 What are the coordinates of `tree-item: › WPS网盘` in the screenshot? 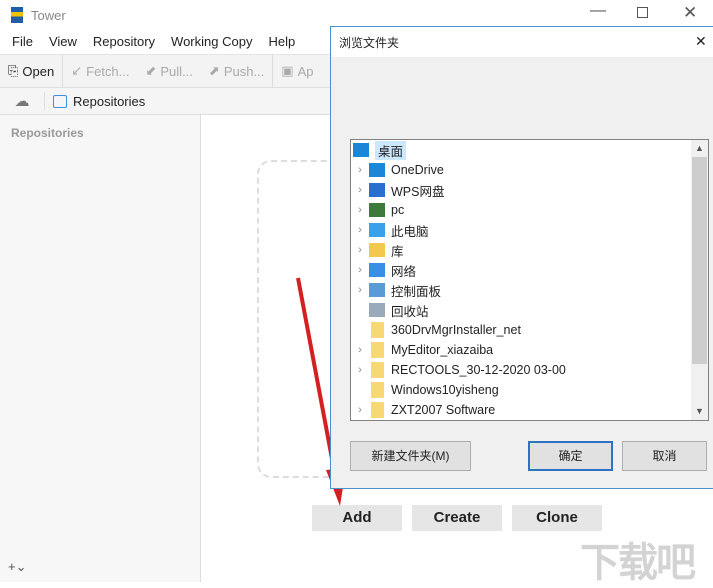 It's located at (397, 190).